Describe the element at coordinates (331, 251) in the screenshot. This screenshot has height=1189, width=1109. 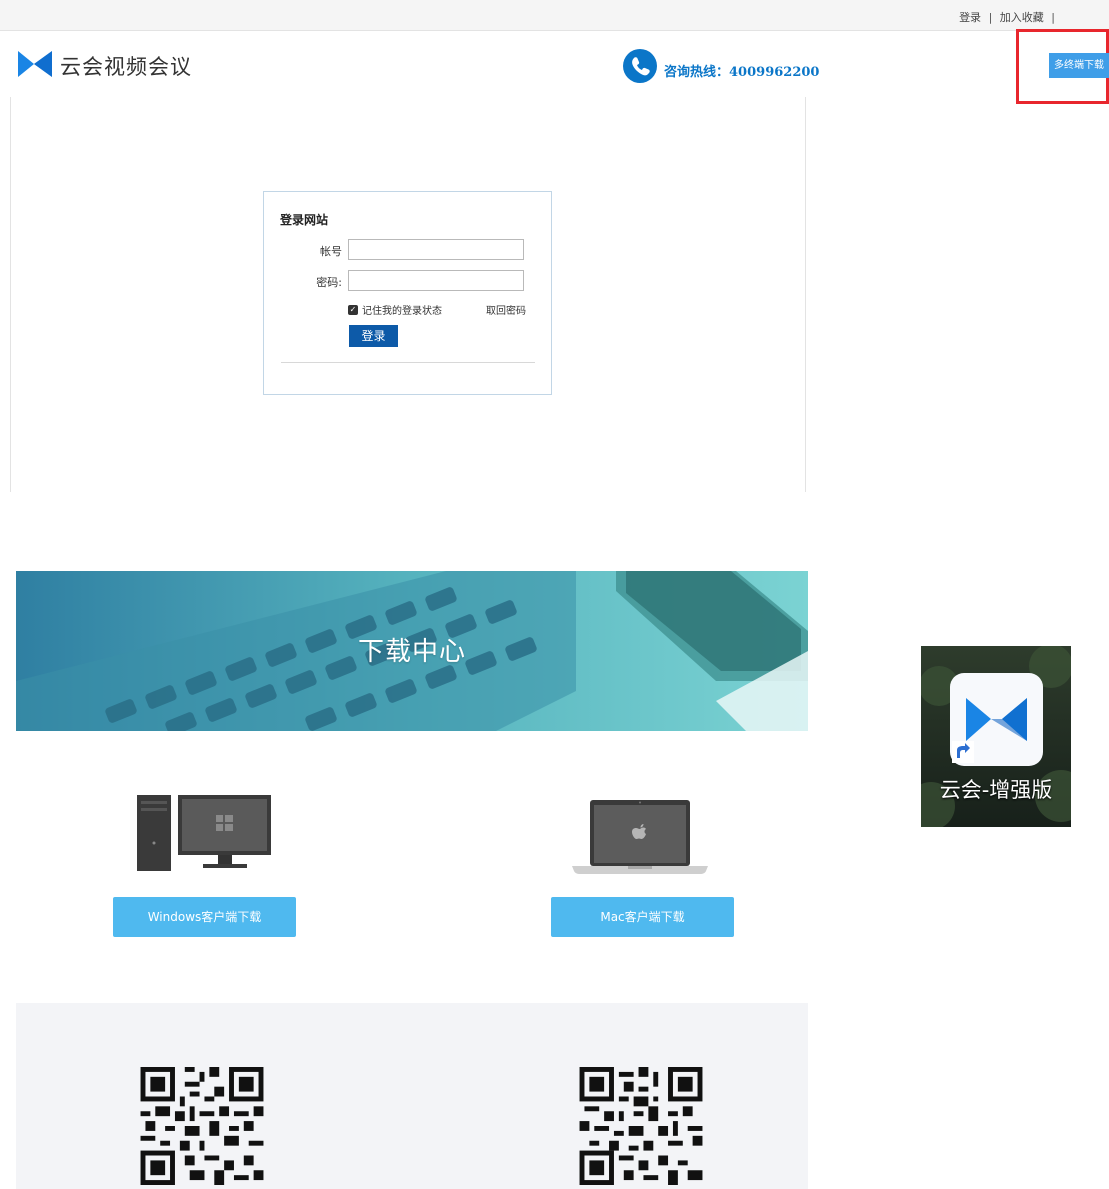
I see `account-label: 帐号` at that location.